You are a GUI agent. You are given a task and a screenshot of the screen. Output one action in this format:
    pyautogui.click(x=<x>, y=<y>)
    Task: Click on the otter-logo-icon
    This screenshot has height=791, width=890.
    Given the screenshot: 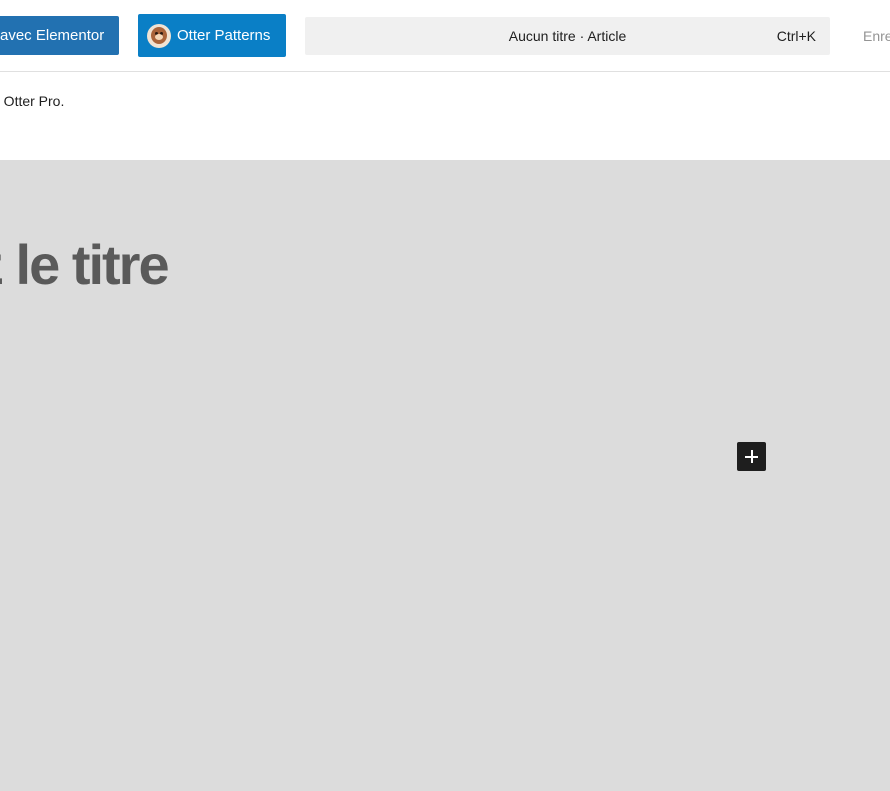 What is the action you would take?
    pyautogui.click(x=159, y=35)
    